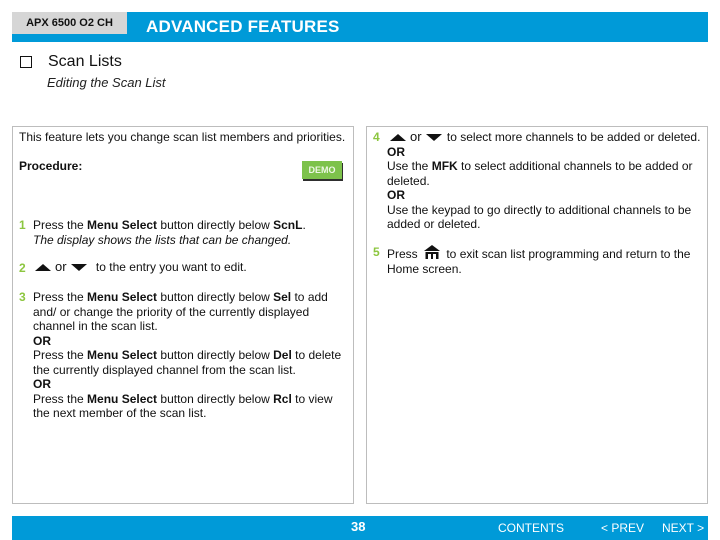  Describe the element at coordinates (51, 166) in the screenshot. I see `procedure-label: Procedure:` at that location.